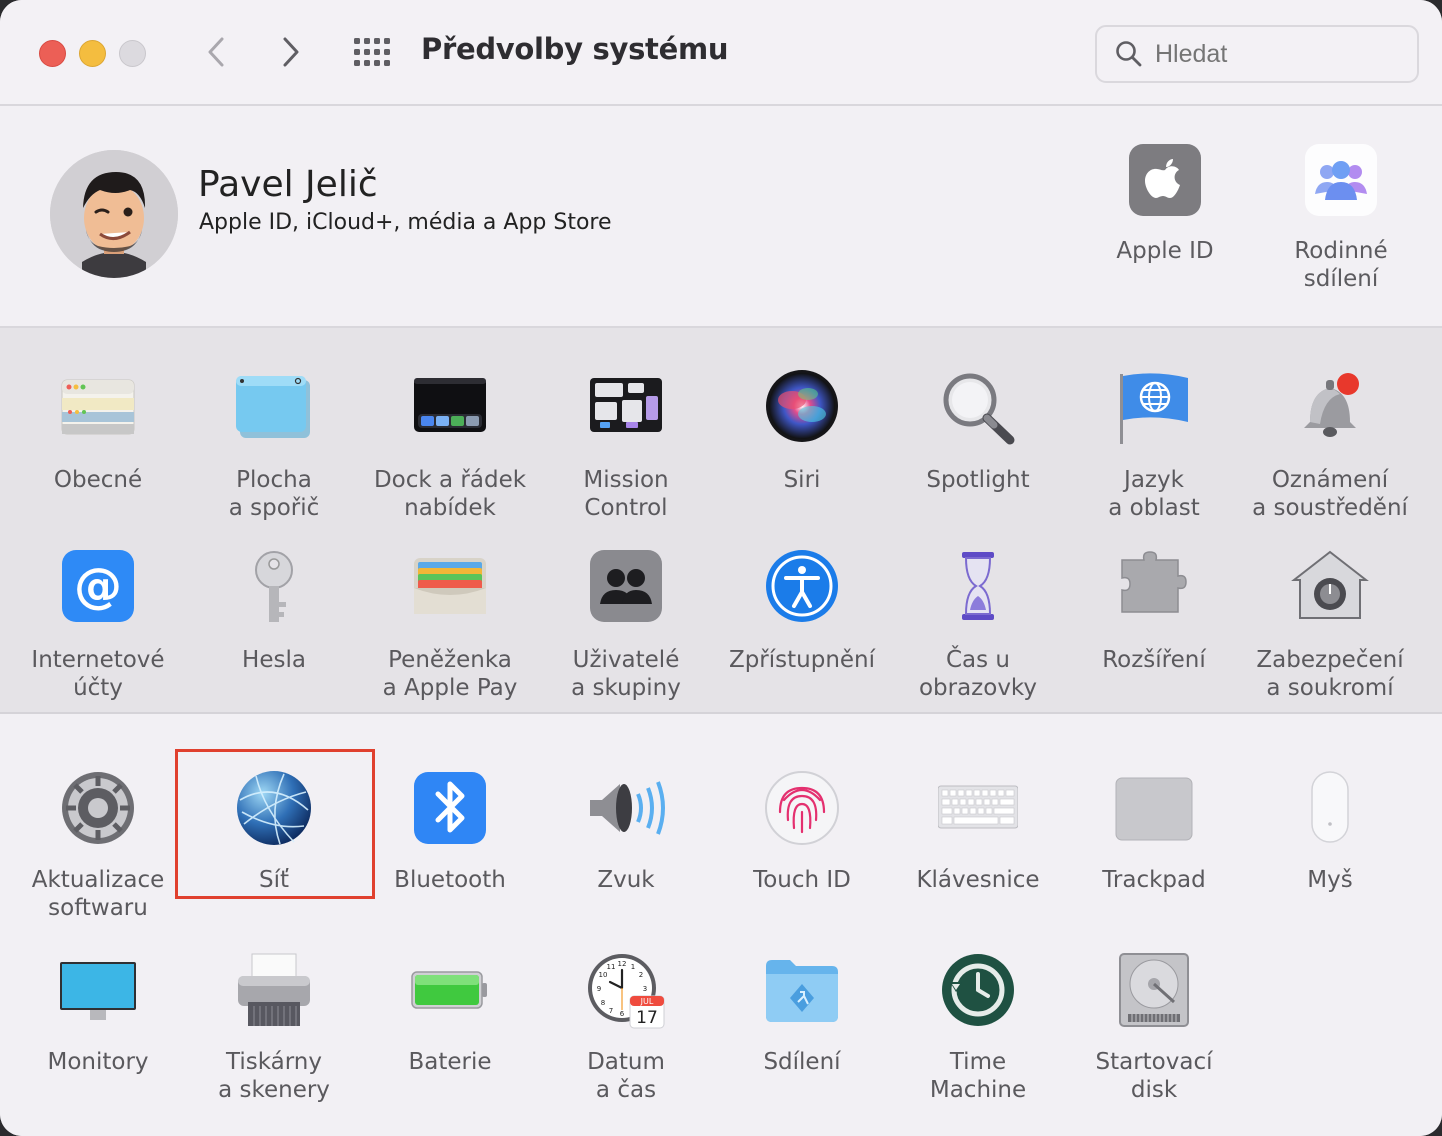 This screenshot has width=1442, height=1136. I want to click on pref-internet-accounts: @ Internetové účty, so click(98, 626).